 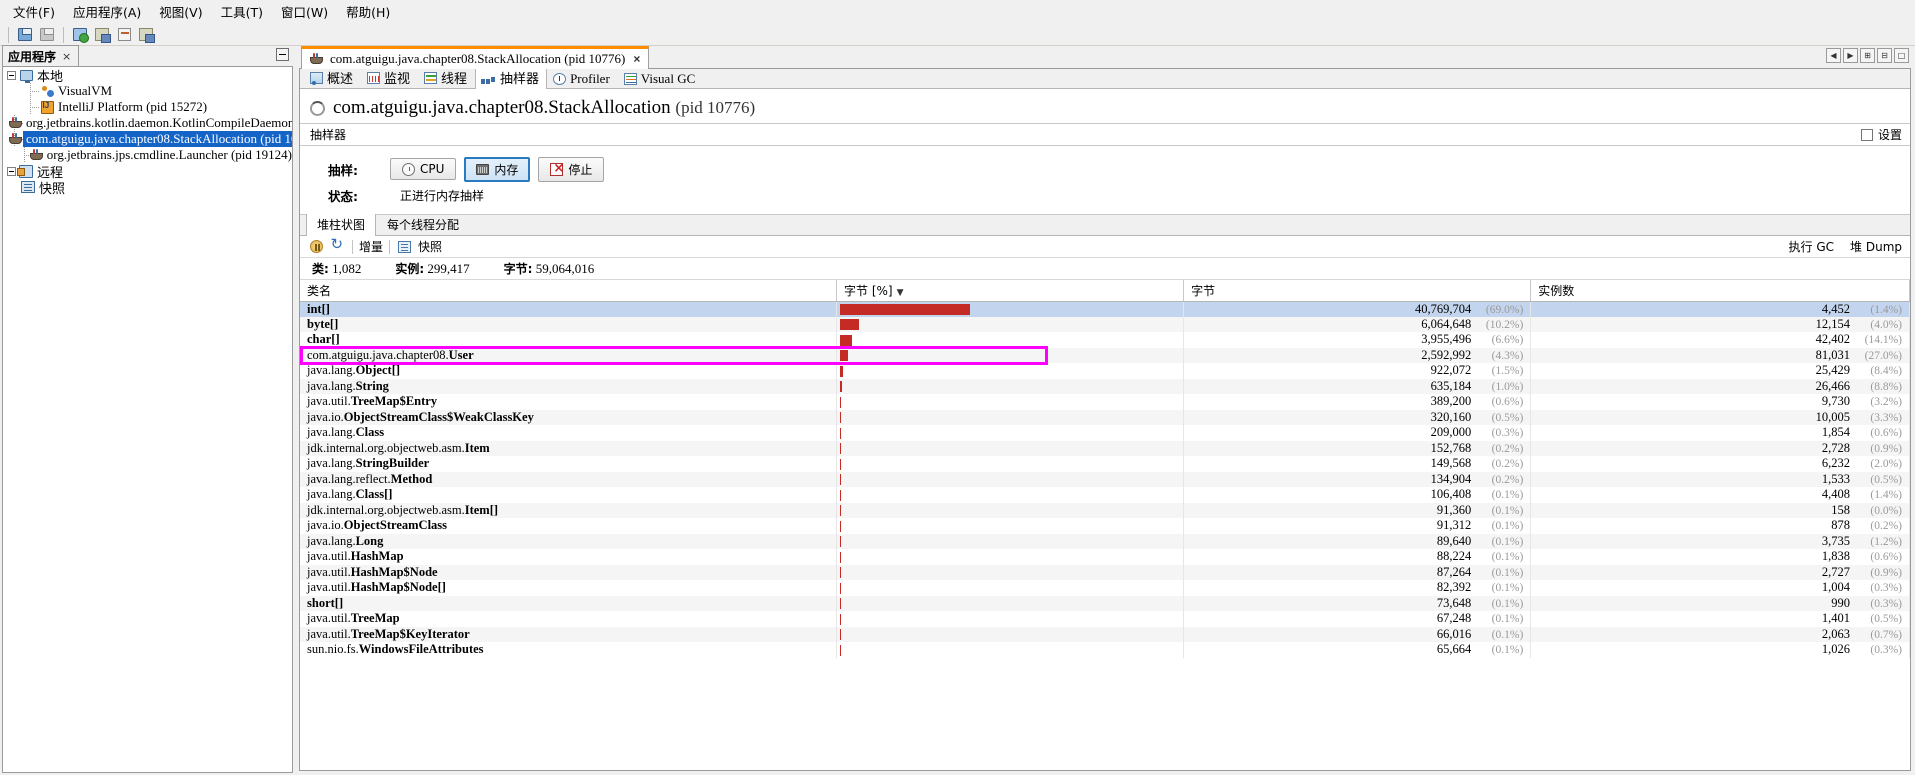 I want to click on menu-item-help: 帮助(H), so click(x=368, y=12).